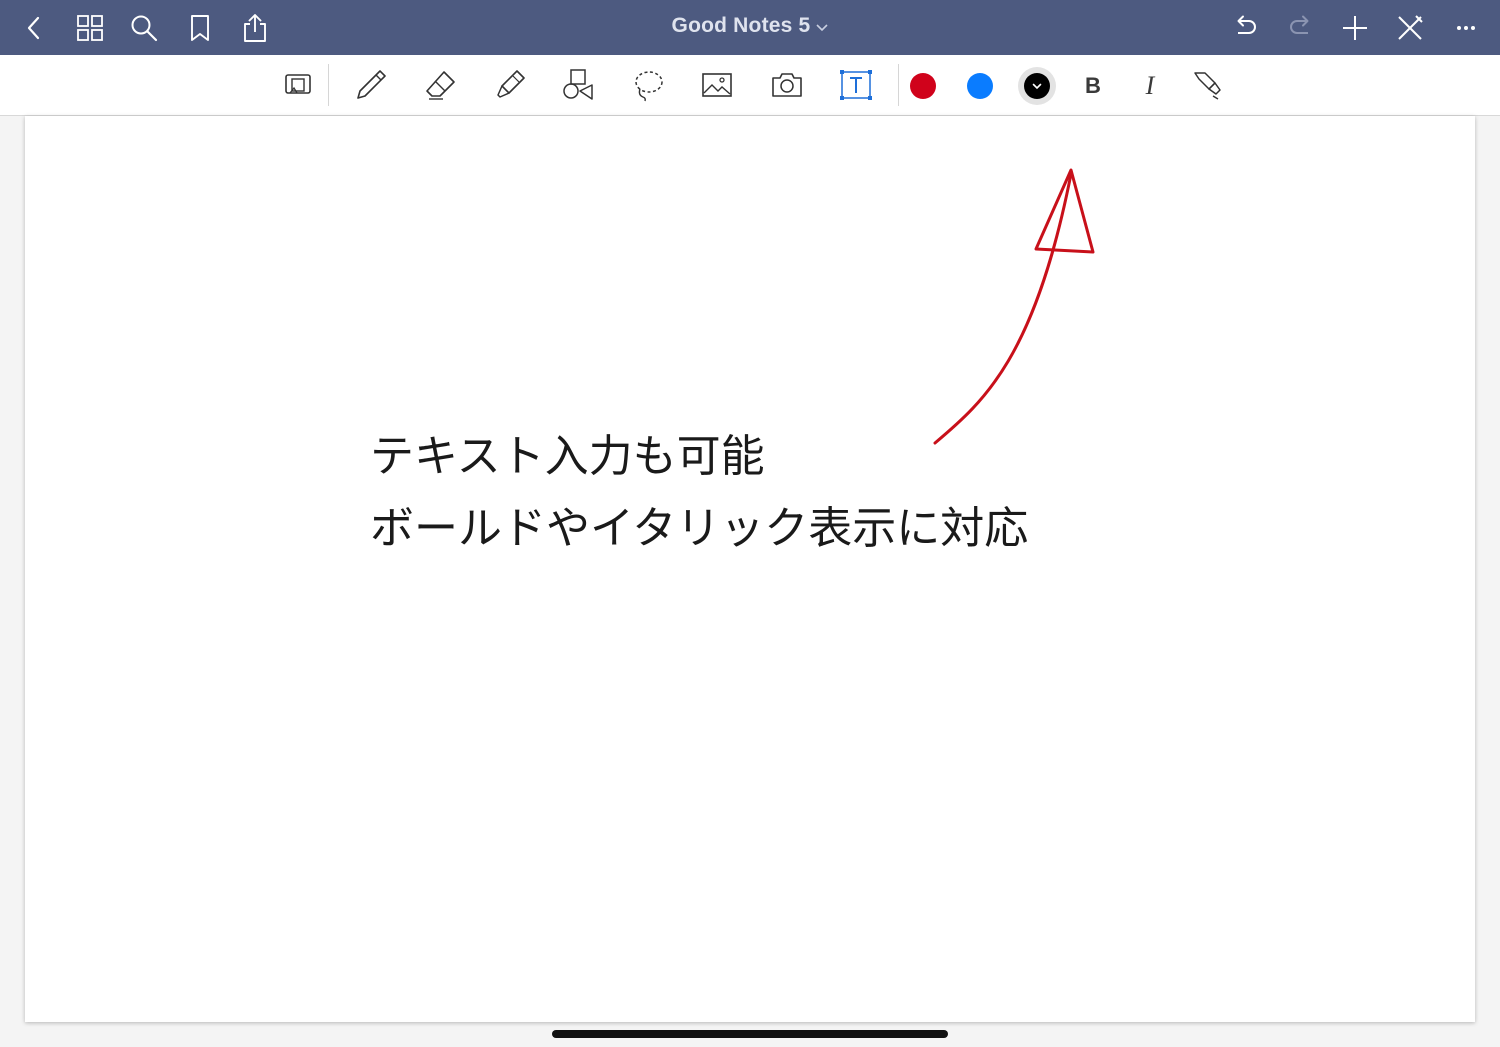  What do you see at coordinates (1093, 86) in the screenshot?
I see `bold-button: B` at bounding box center [1093, 86].